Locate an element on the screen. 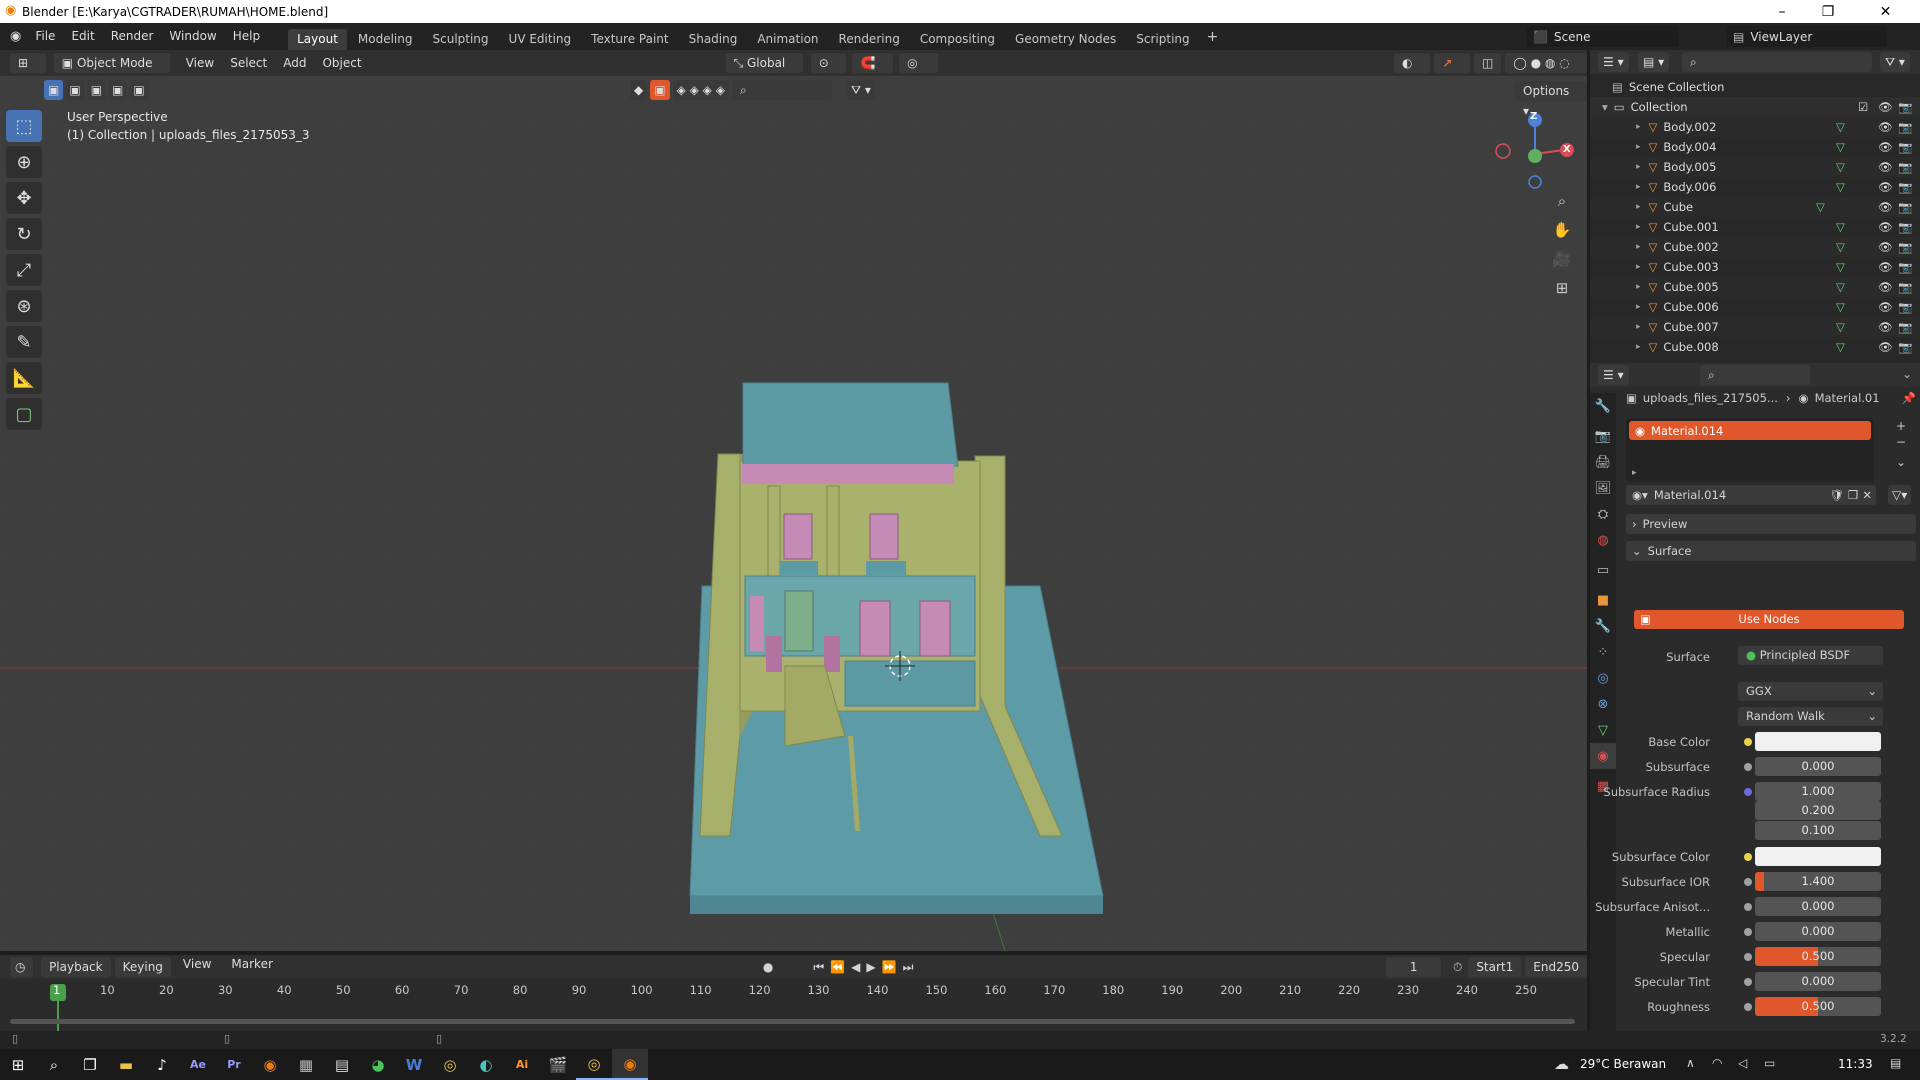 The width and height of the screenshot is (1920, 1080). properties-search: ⌕ is located at coordinates (1755, 375).